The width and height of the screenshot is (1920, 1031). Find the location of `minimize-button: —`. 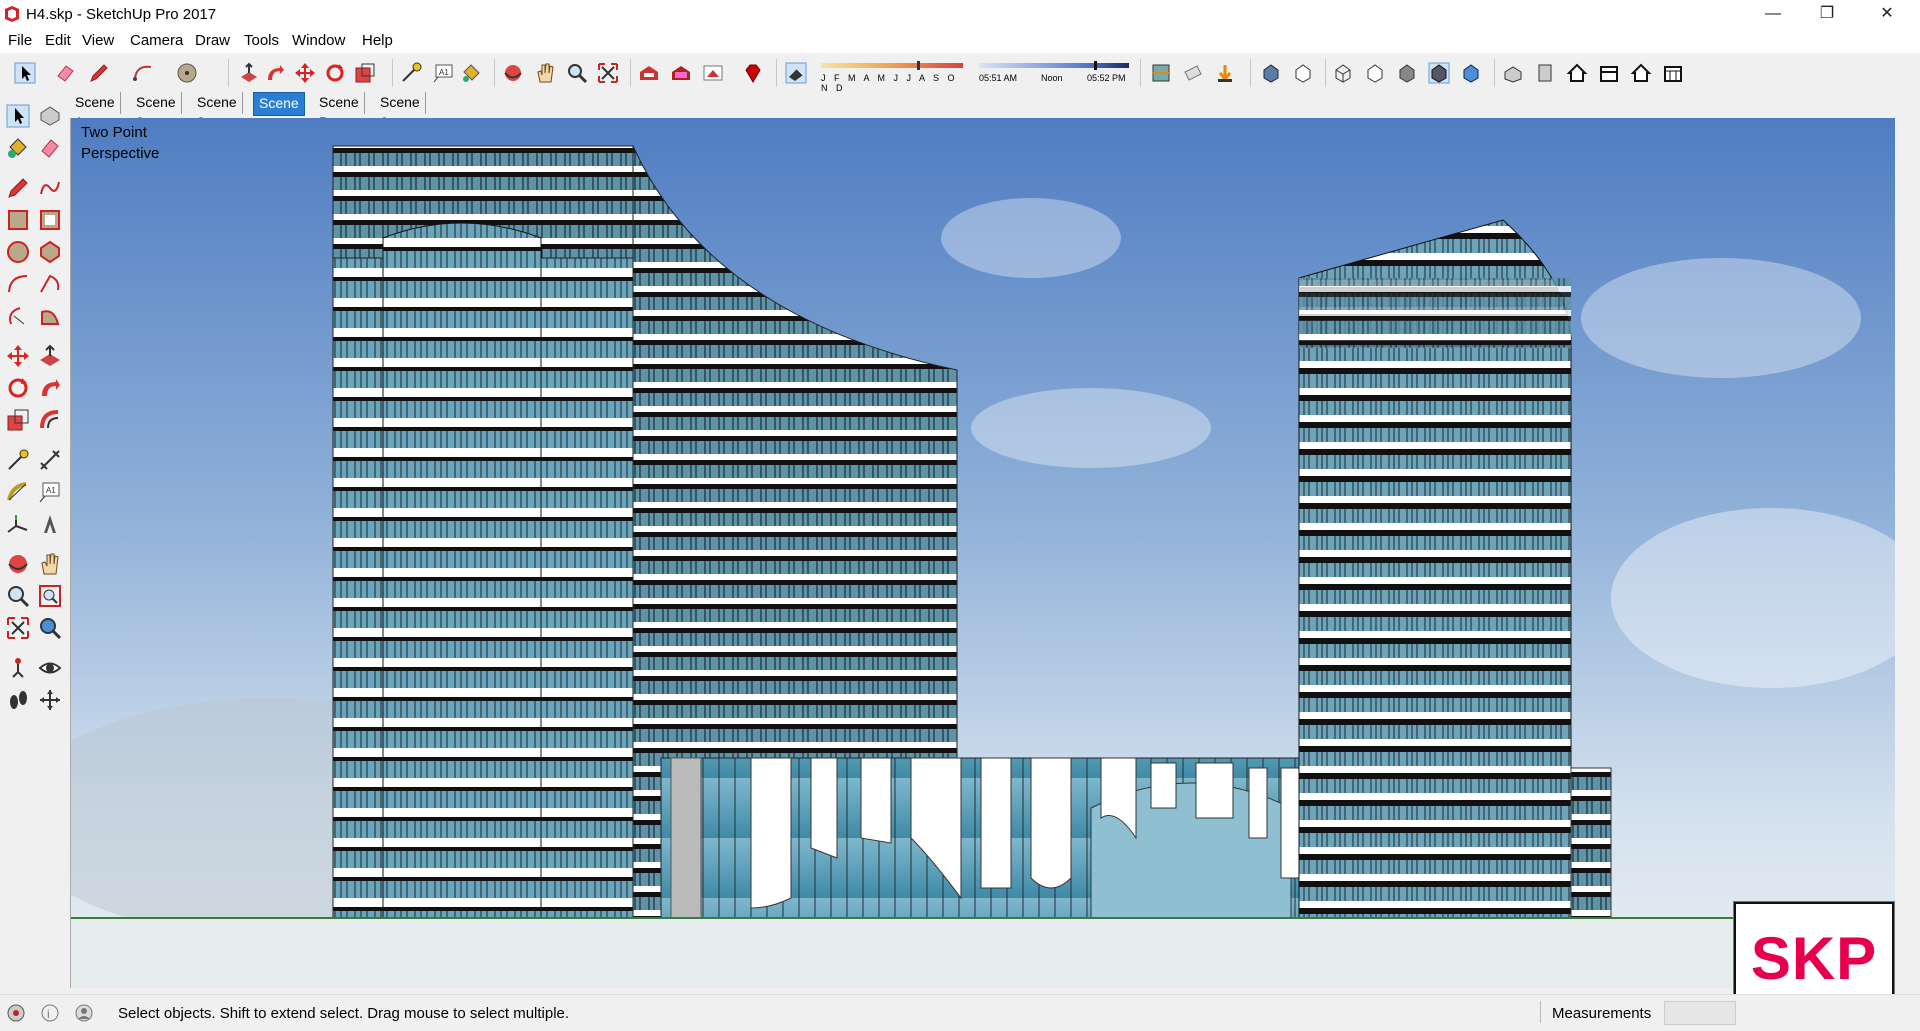

minimize-button: — is located at coordinates (1773, 15).